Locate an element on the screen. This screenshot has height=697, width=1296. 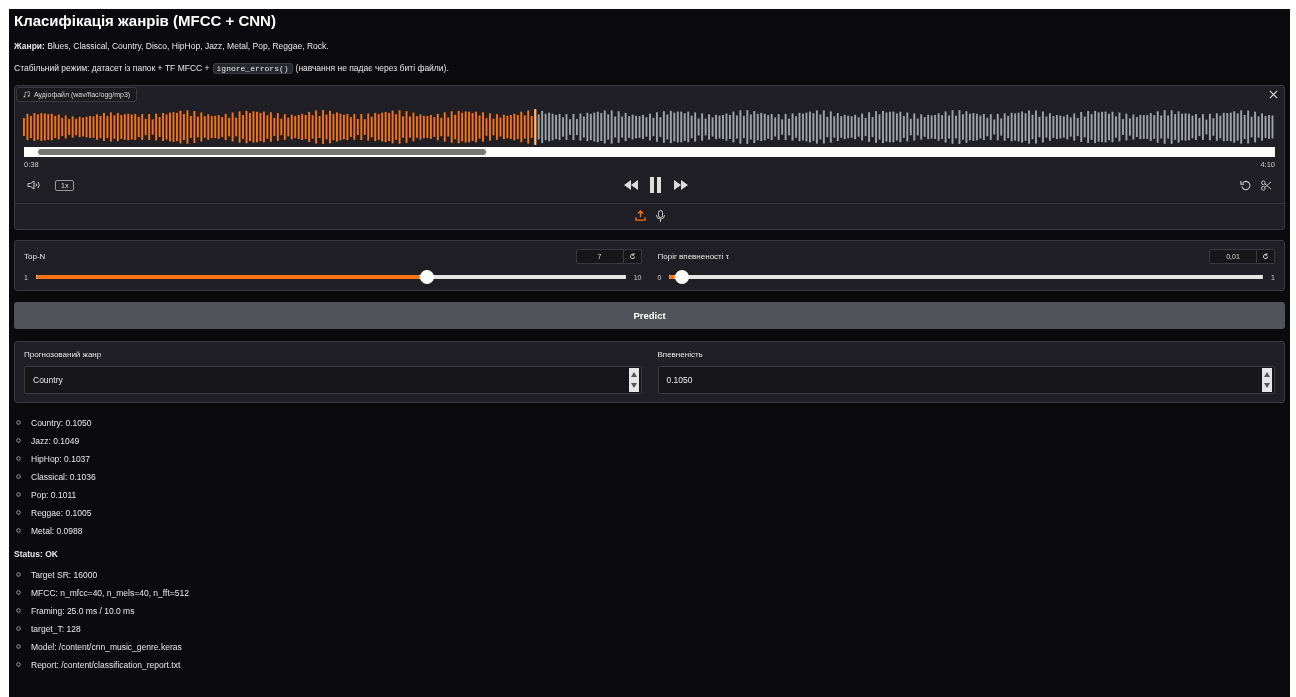
slider-label: Top-N is located at coordinates (35, 256).